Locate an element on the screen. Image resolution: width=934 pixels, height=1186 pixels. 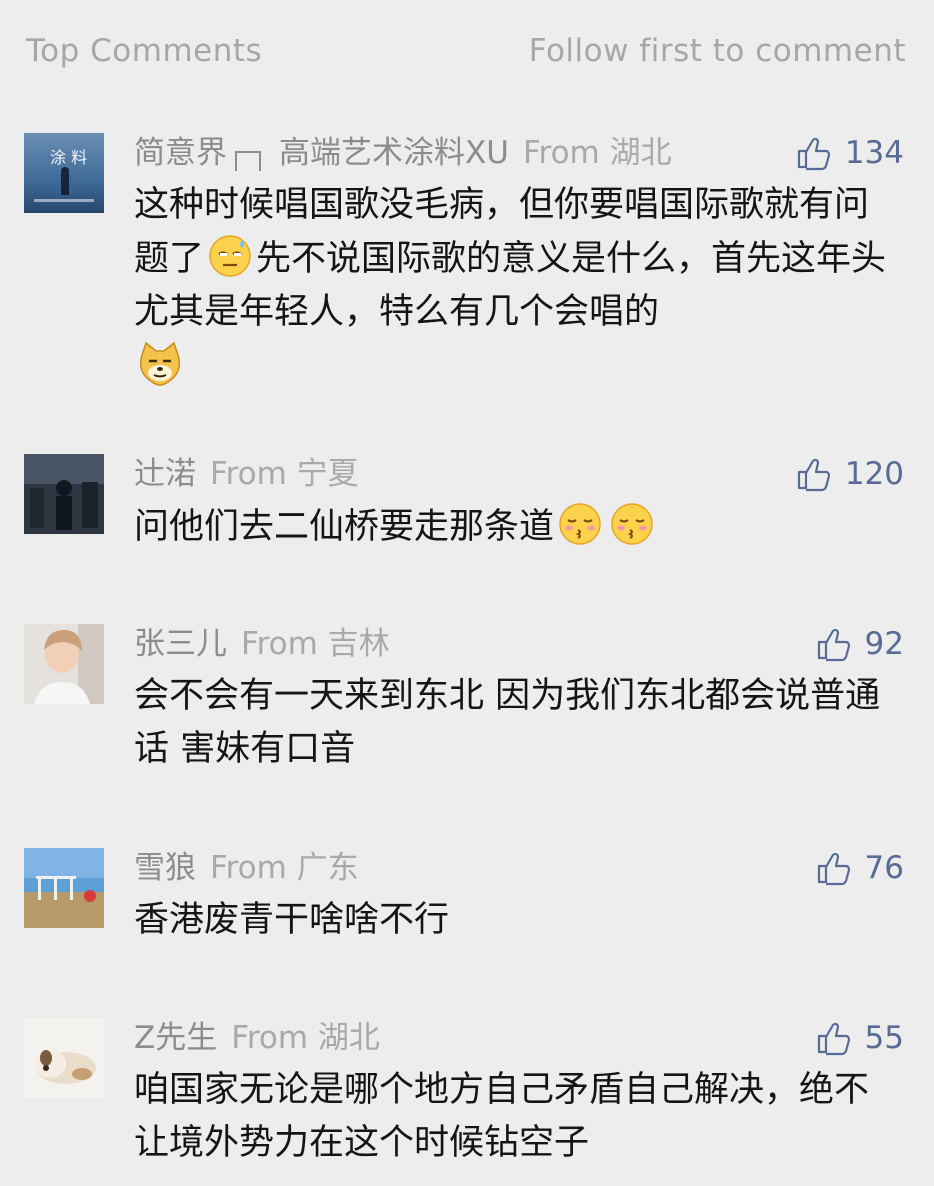
commenter-name: 简意界 is located at coordinates (180, 153).